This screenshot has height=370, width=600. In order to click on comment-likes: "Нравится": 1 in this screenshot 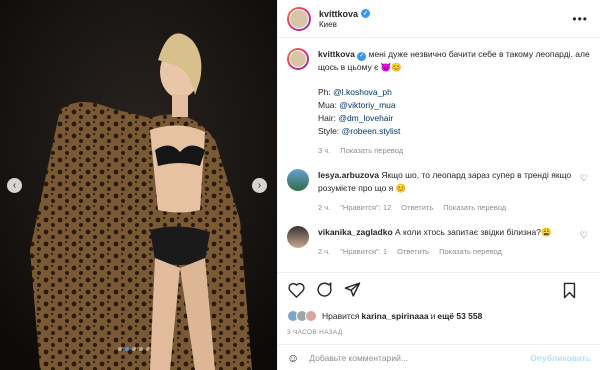, I will do `click(363, 251)`.